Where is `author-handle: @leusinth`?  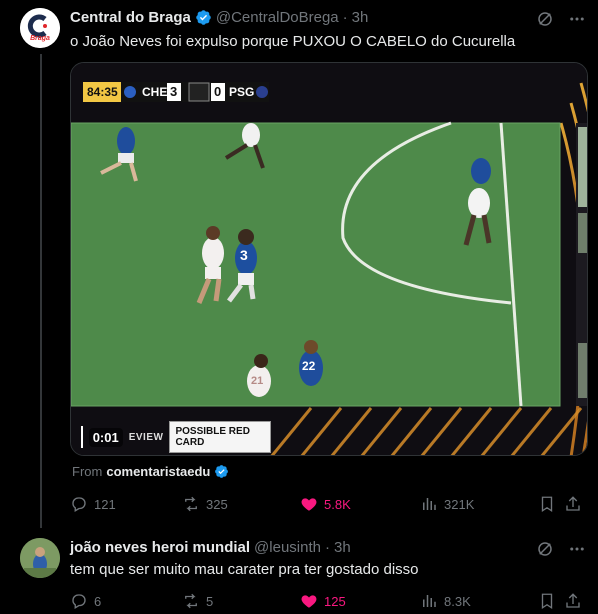
author-handle: @leusinth is located at coordinates (287, 547).